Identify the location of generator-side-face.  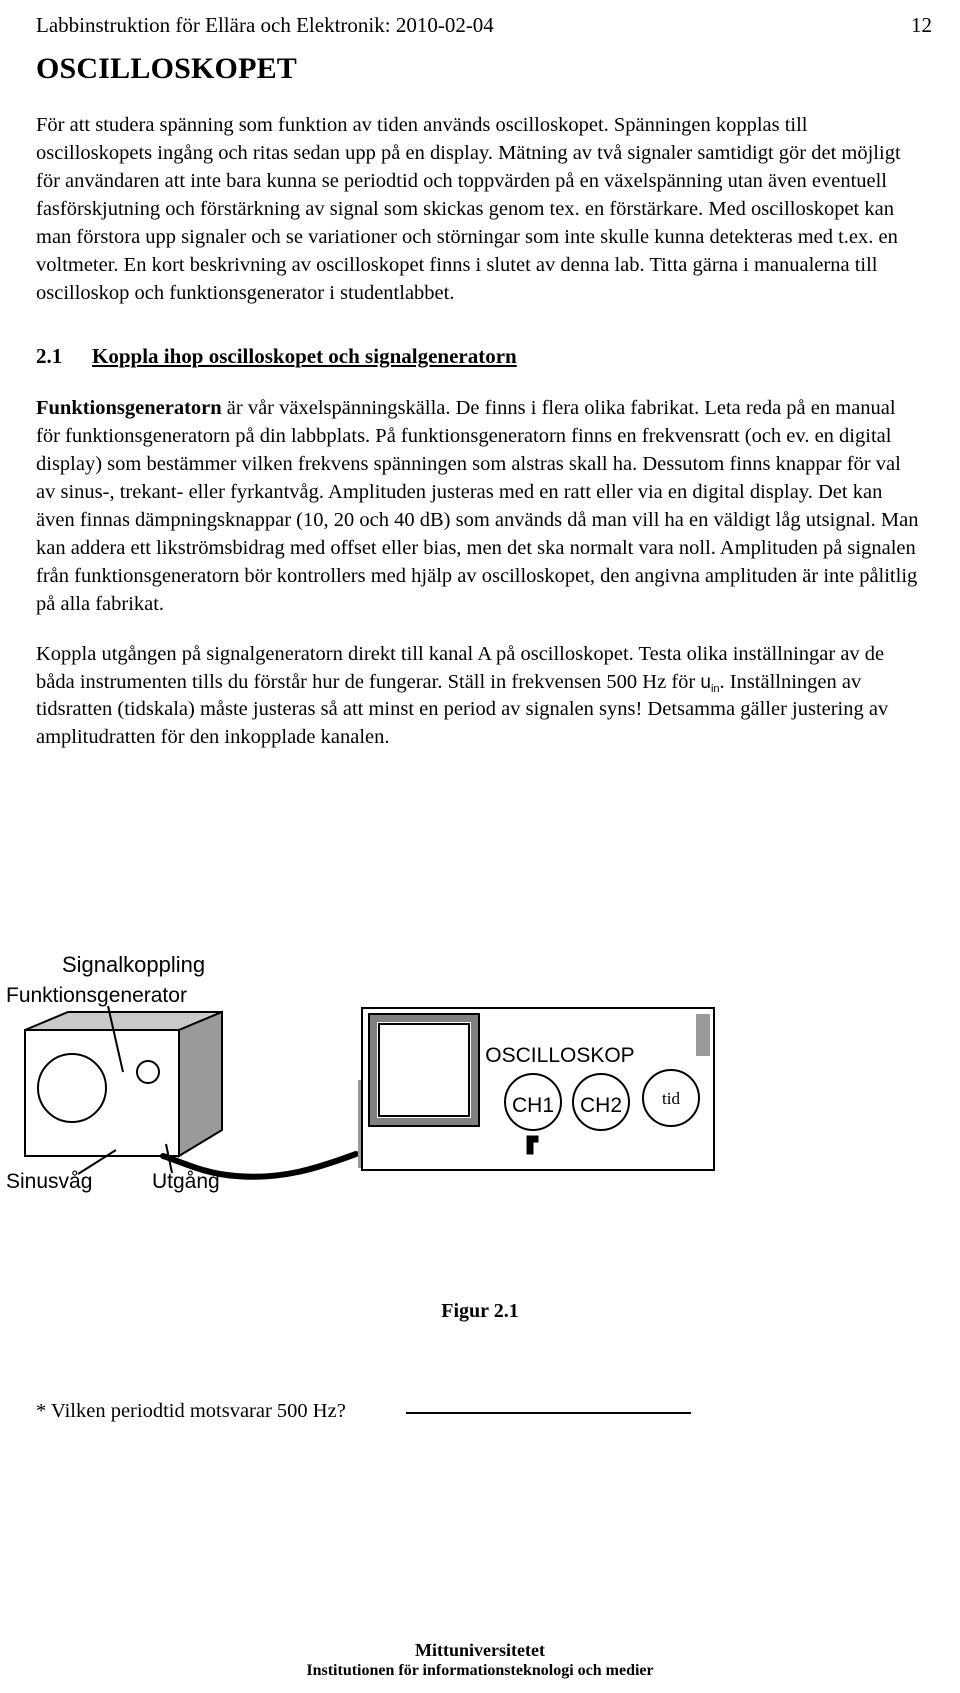
(200, 1084).